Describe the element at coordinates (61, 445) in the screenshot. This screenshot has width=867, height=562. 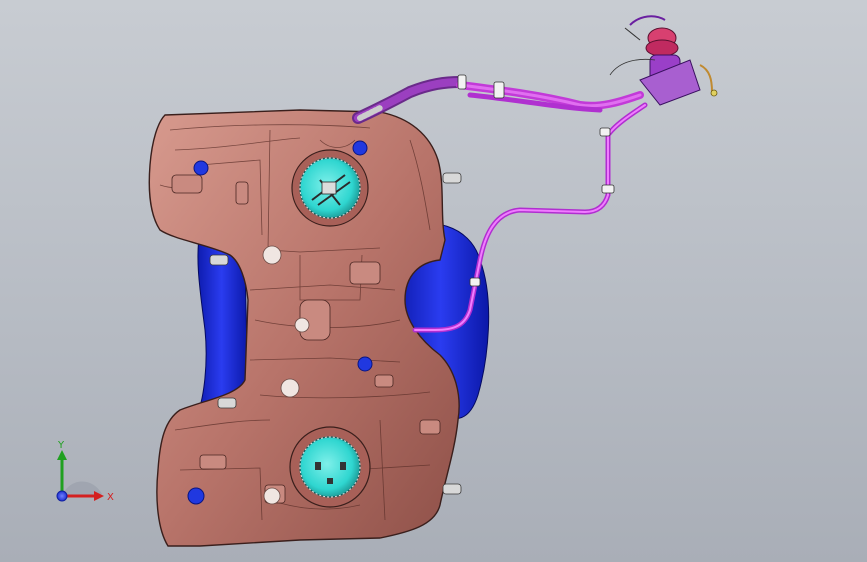
I see `y-axis-label: Y` at that location.